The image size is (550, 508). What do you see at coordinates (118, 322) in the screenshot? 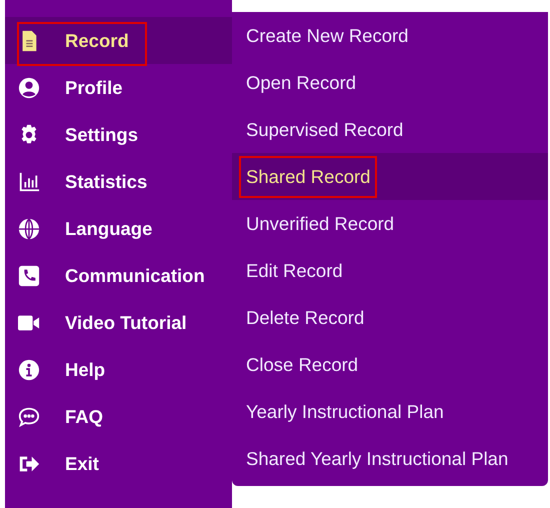
I see `sidebar-item: Video Tutorial` at bounding box center [118, 322].